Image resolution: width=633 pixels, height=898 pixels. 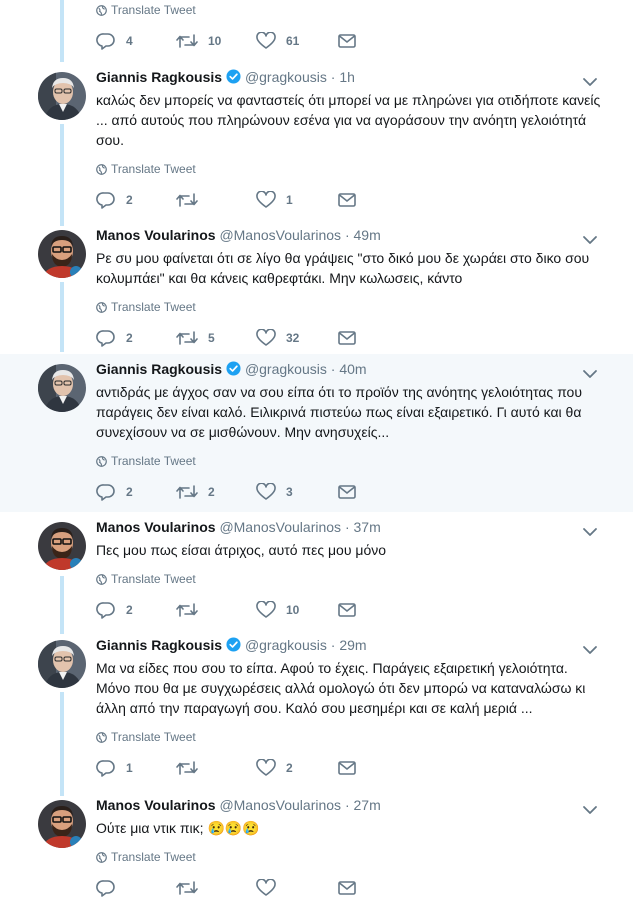 I want to click on tweet-actions: 12, so click(x=246, y=768).